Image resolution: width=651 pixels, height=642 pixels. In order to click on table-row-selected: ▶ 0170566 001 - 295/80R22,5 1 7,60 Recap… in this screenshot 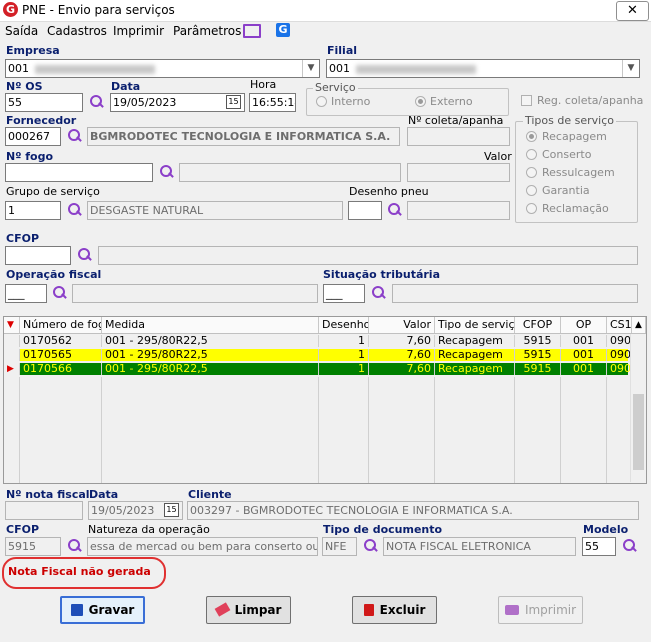, I will do `click(318, 369)`.